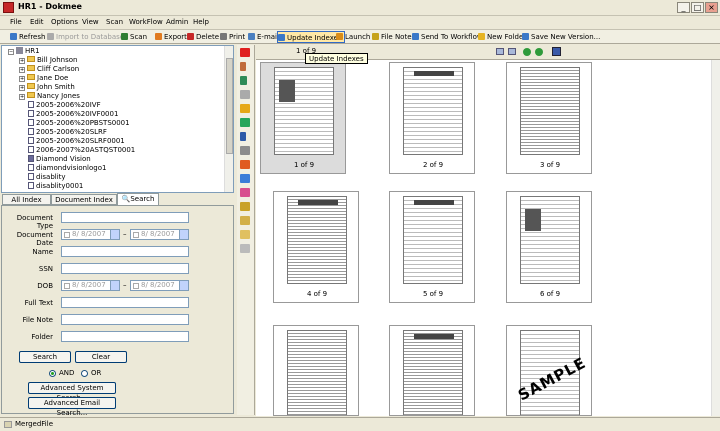 The image size is (720, 431). Describe the element at coordinates (711, 7) in the screenshot. I see `close-button: ×` at that location.